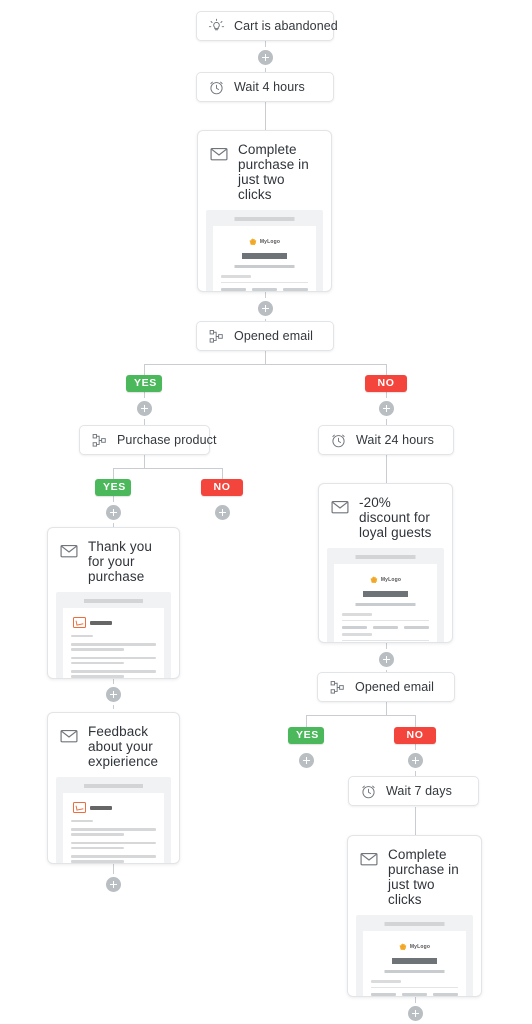  I want to click on node-email-thank-you: Thank you for your purchase ftin, so click(113, 603).